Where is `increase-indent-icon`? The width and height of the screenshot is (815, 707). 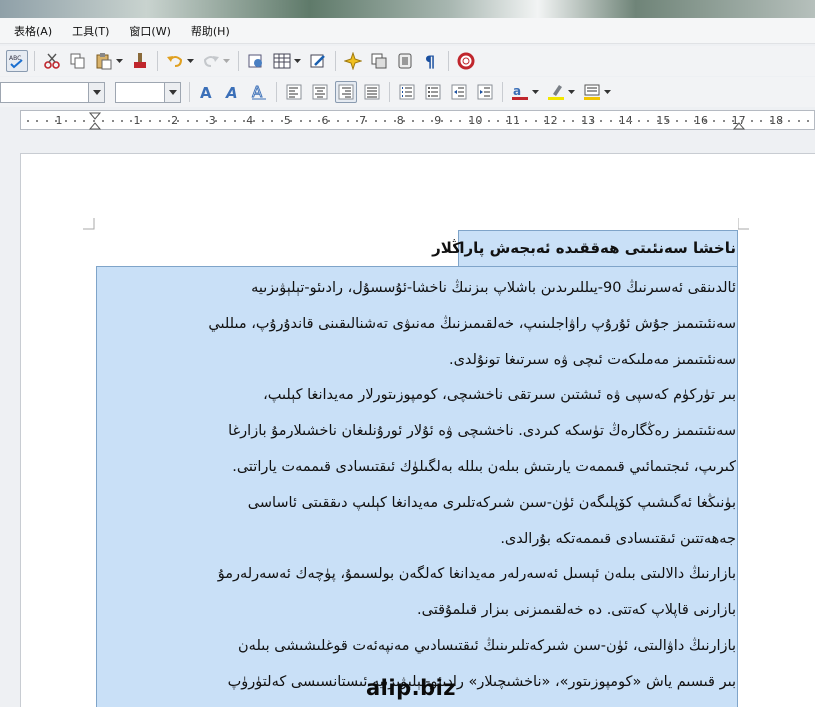 increase-indent-icon is located at coordinates (485, 92).